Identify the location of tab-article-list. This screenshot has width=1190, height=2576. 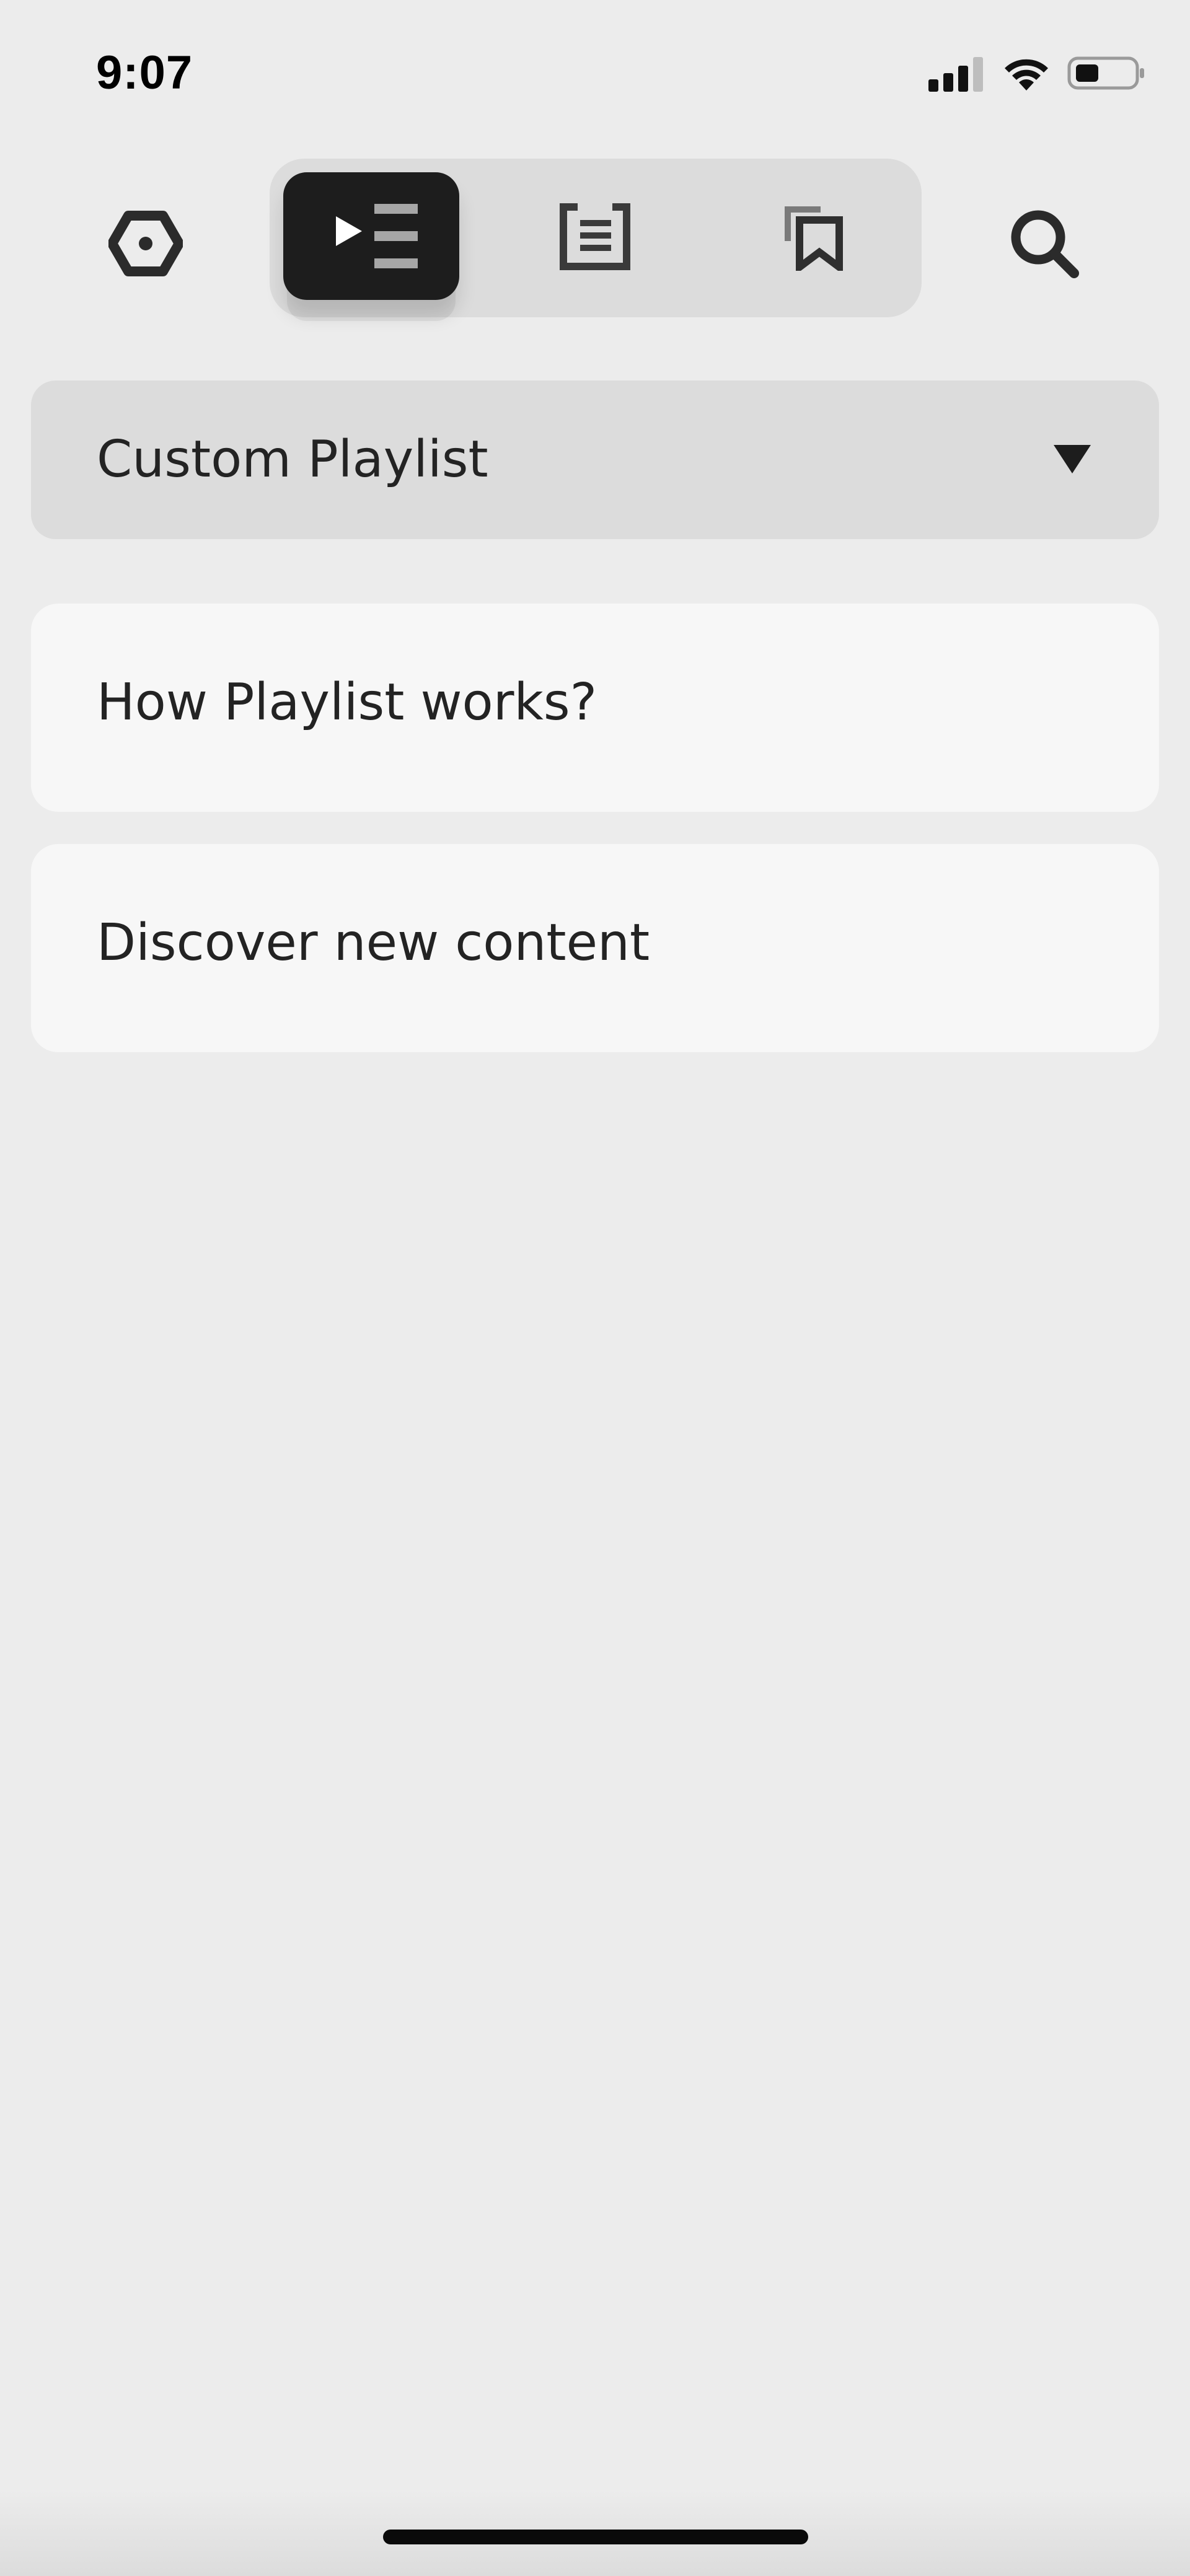
(595, 238).